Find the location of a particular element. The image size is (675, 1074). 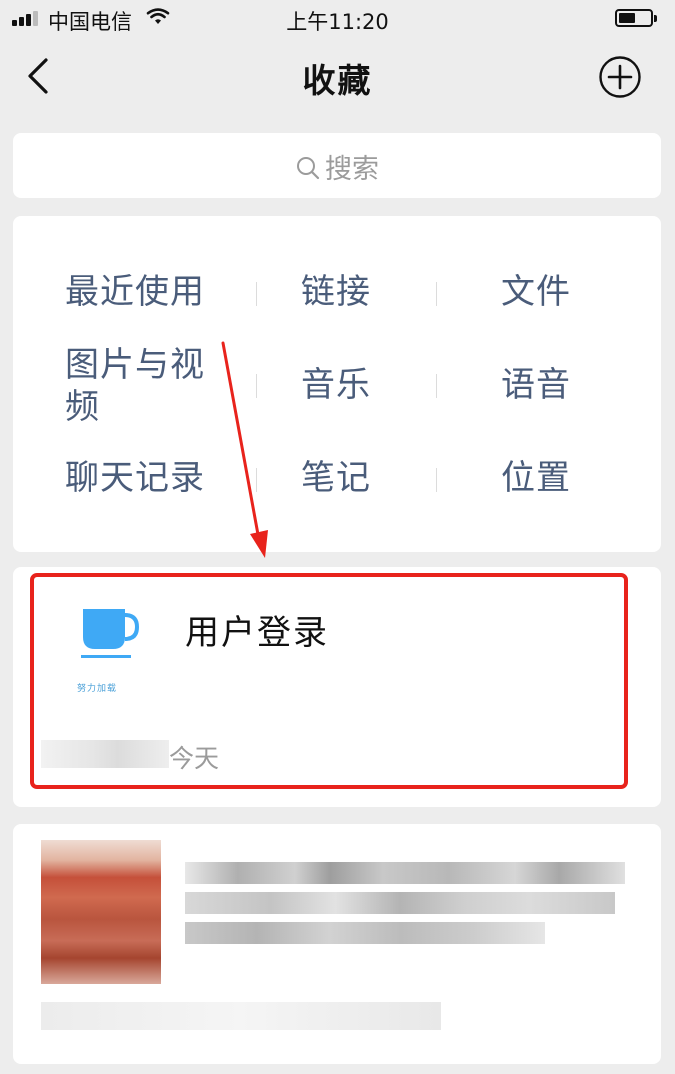

category-music: 音乐 is located at coordinates (336, 385).